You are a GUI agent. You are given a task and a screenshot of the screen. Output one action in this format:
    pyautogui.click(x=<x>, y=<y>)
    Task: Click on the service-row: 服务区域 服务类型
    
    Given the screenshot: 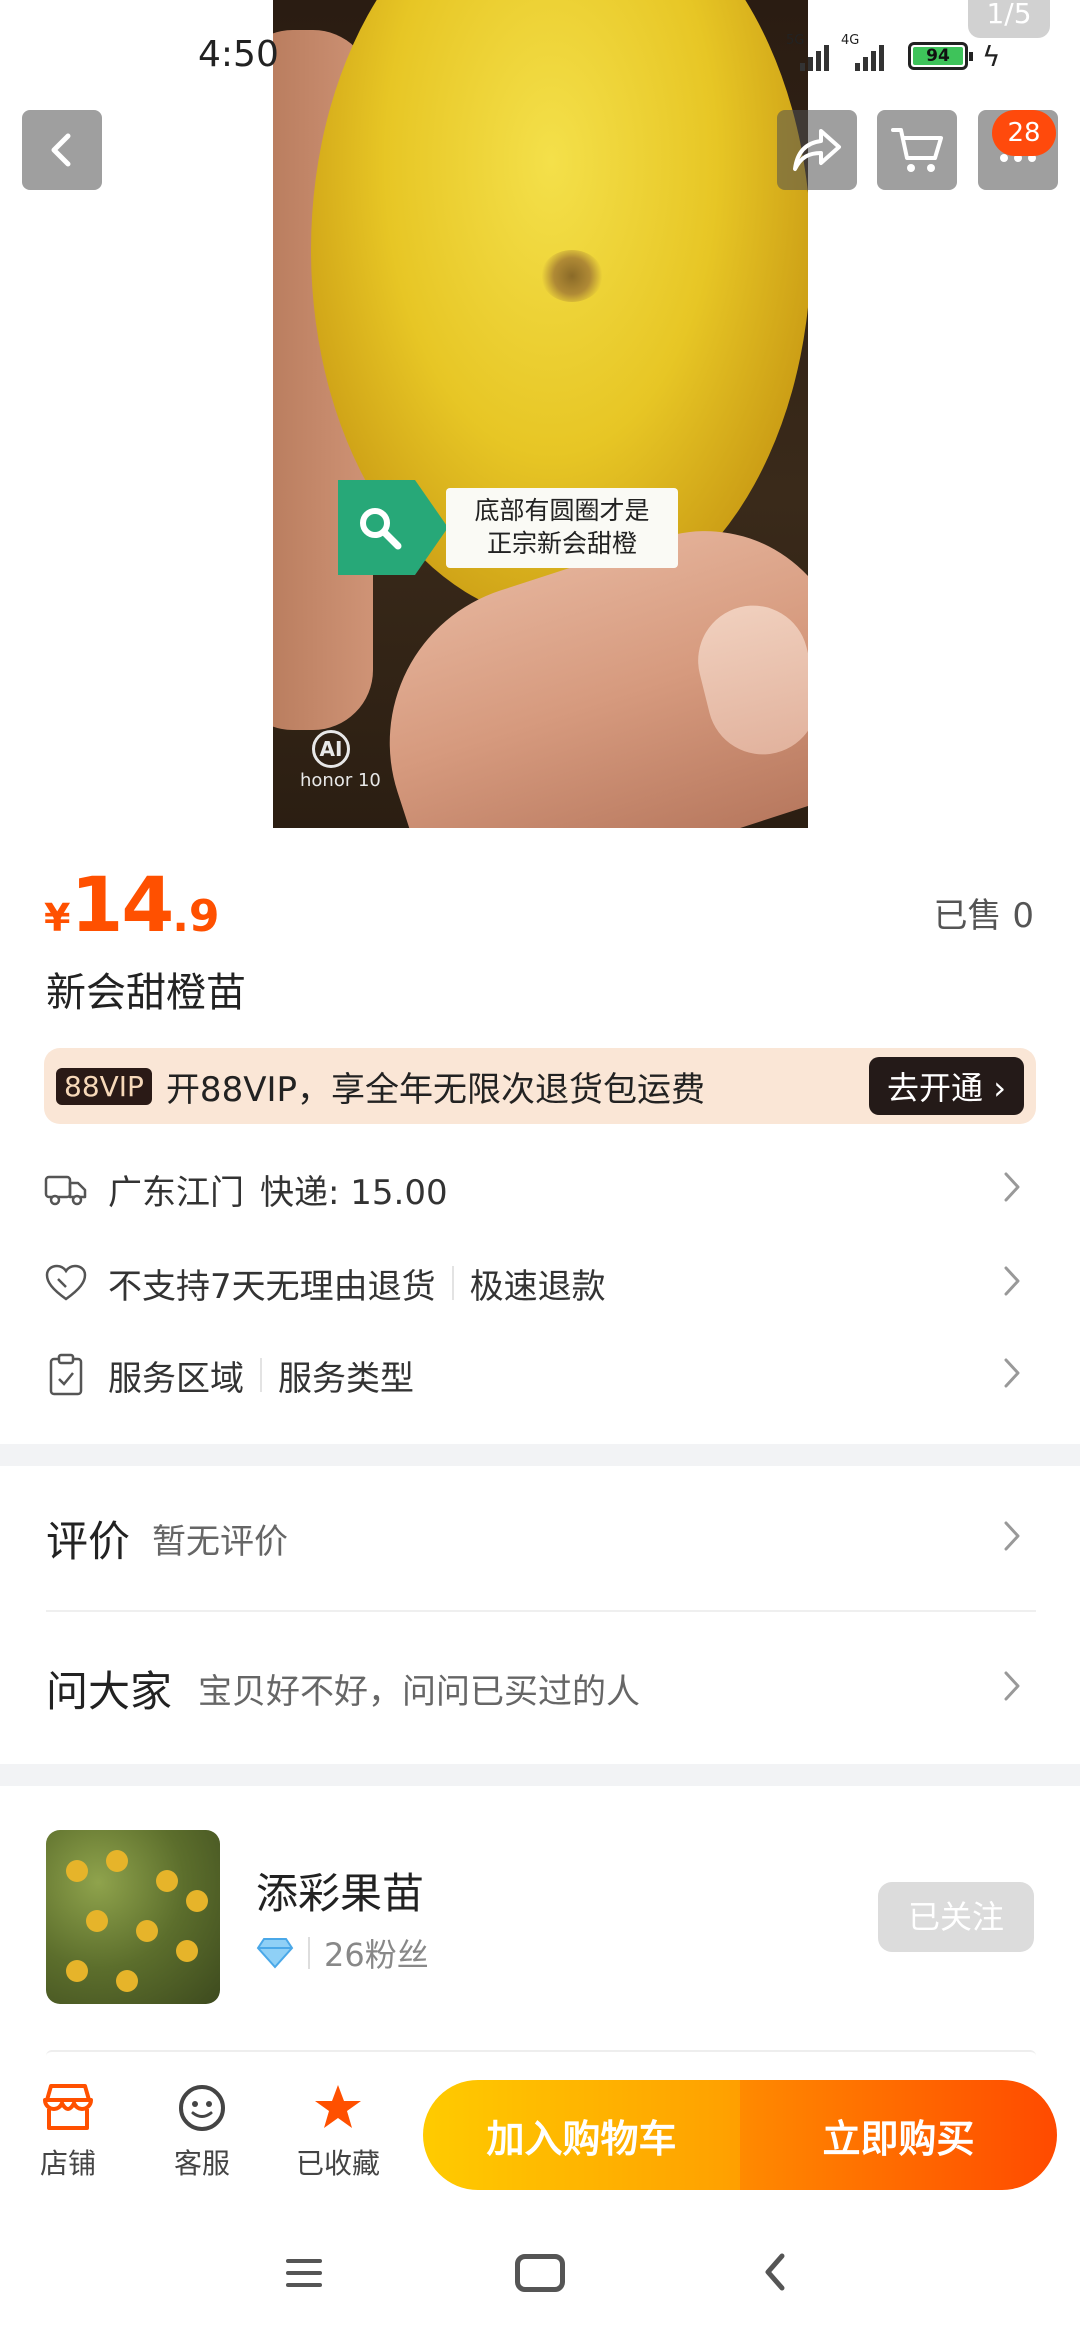 What is the action you would take?
    pyautogui.click(x=540, y=1375)
    